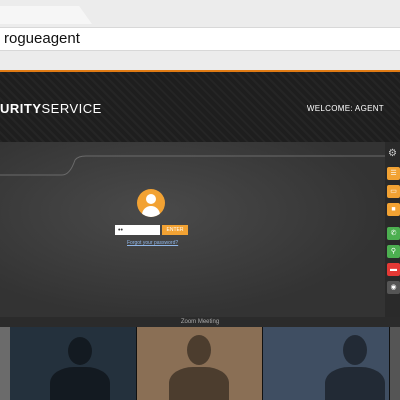 The image size is (400, 400). I want to click on side-button-search: ⚲, so click(393, 251).